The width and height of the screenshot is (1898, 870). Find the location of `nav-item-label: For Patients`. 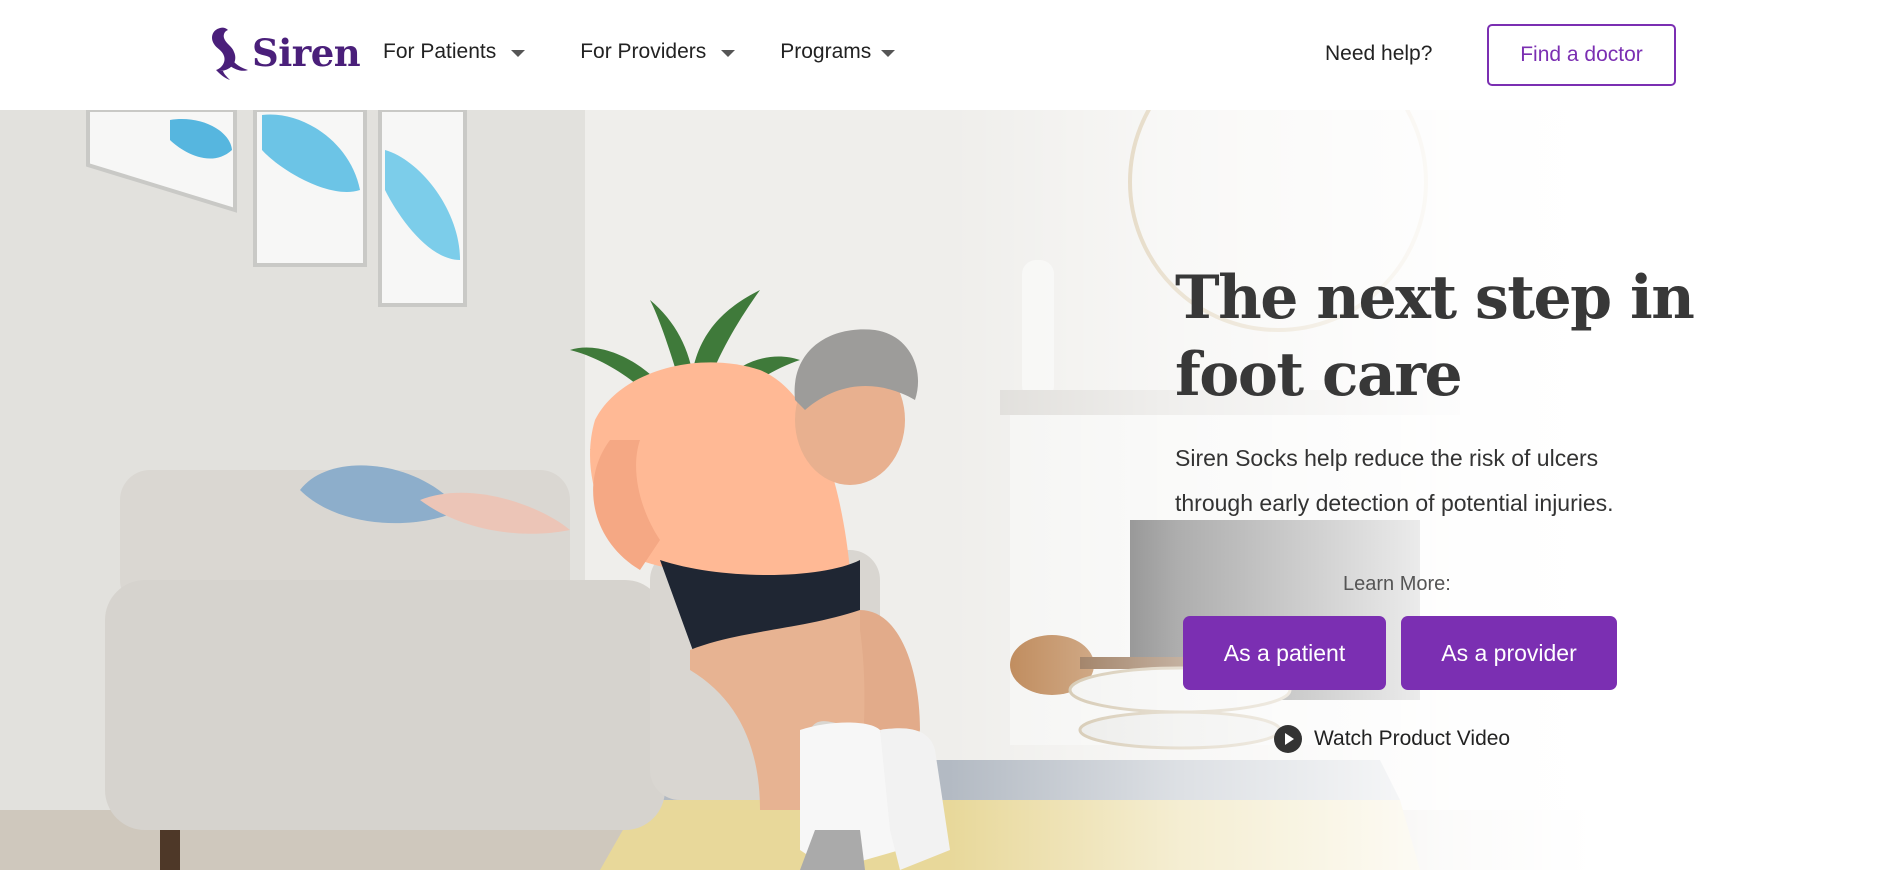

nav-item-label: For Patients is located at coordinates (440, 51).